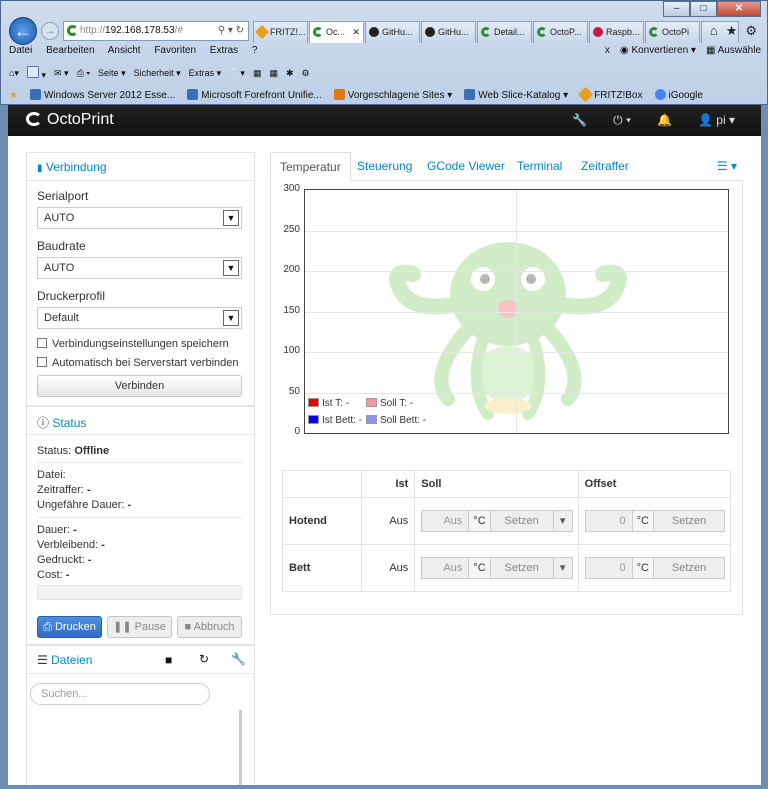 The width and height of the screenshot is (768, 789). What do you see at coordinates (133, 344) in the screenshot?
I see `save-settings-checkbox: Verbindungseinstellungen speichern` at bounding box center [133, 344].